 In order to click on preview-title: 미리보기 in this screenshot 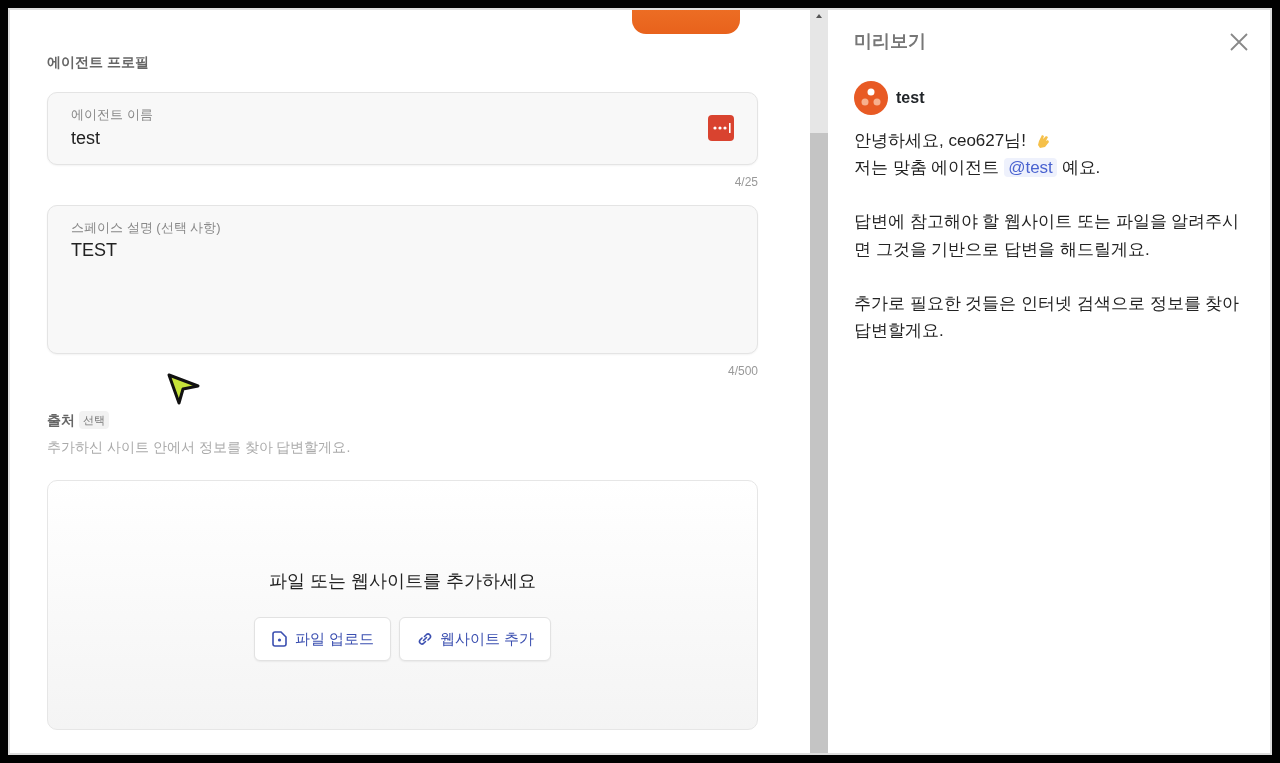, I will do `click(890, 41)`.